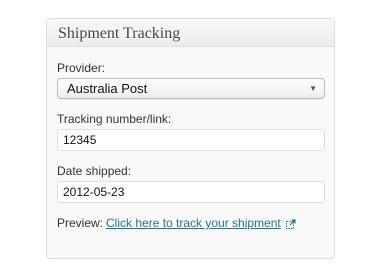 The height and width of the screenshot is (279, 379). Describe the element at coordinates (313, 88) in the screenshot. I see `chevron-down-icon: ▼` at that location.